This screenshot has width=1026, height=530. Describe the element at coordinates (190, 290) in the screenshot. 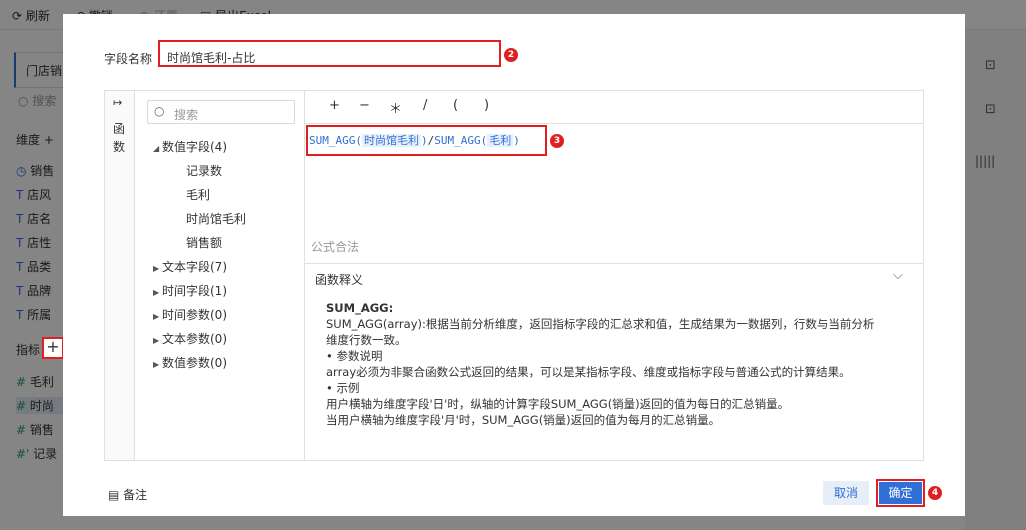

I see `tree-node: ▶ 时间字段(1)` at that location.